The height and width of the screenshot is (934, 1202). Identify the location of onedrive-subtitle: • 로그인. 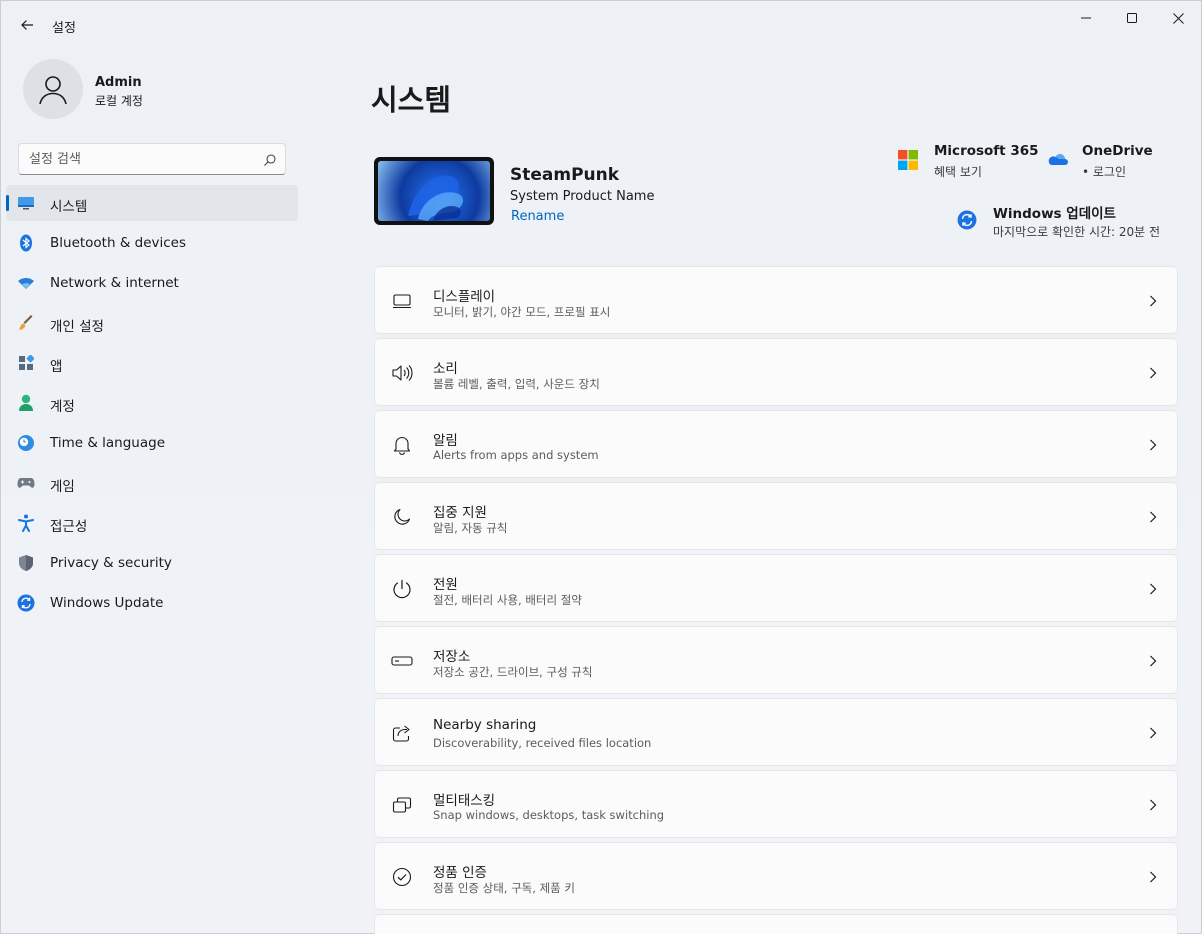
(1104, 172).